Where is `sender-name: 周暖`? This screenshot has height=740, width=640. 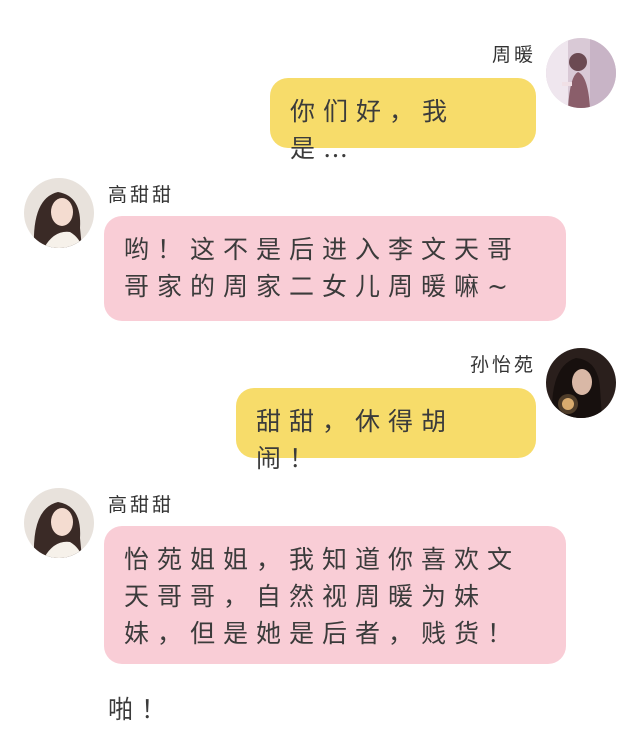 sender-name: 周暖 is located at coordinates (513, 55).